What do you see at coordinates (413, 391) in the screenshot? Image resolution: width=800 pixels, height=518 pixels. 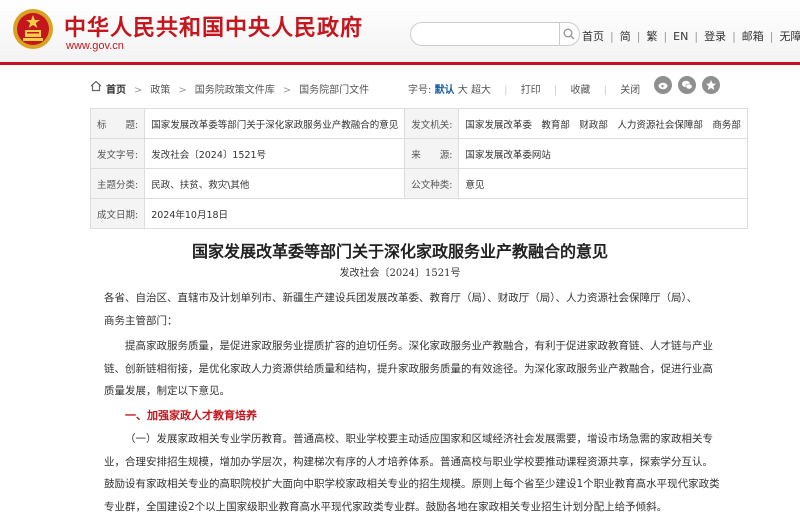 I see `intro-line: 质量发展，制定以下意见。` at bounding box center [413, 391].